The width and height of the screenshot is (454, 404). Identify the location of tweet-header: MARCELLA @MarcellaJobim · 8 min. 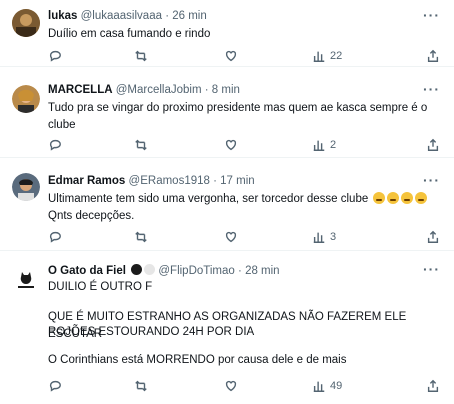
(234, 90).